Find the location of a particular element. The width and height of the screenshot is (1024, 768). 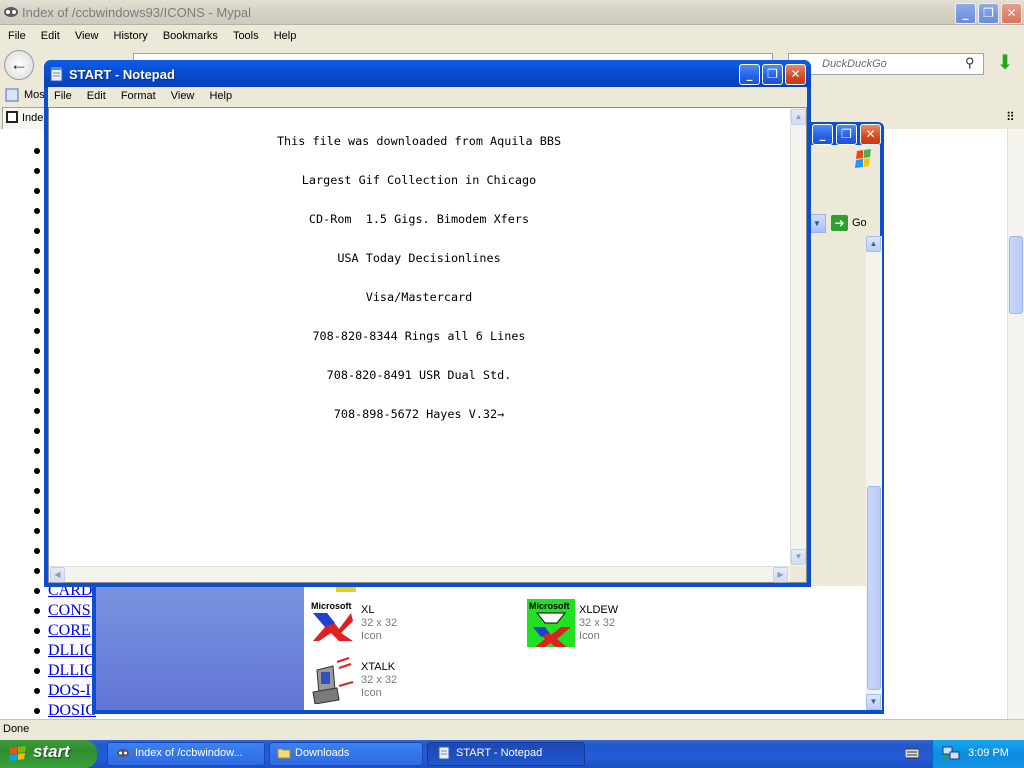

menu-help: Help is located at coordinates (285, 34).